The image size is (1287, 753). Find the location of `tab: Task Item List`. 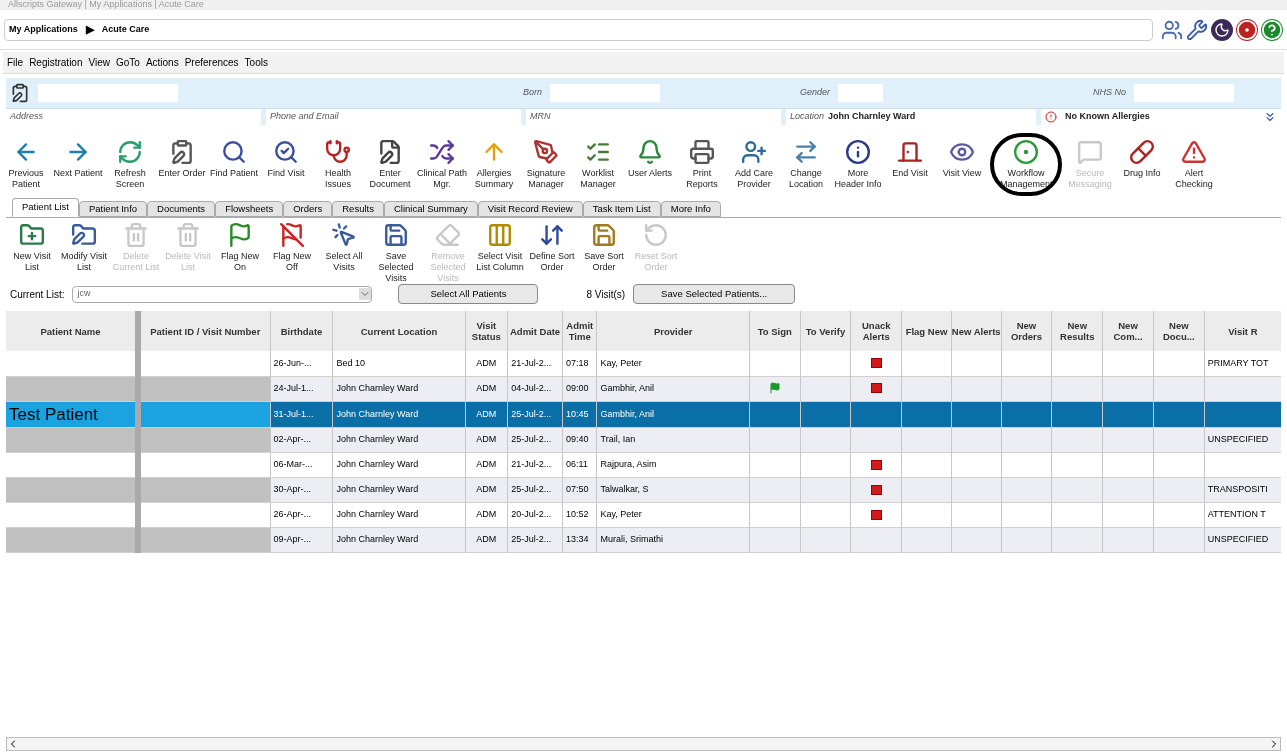

tab: Task Item List is located at coordinates (621, 209).